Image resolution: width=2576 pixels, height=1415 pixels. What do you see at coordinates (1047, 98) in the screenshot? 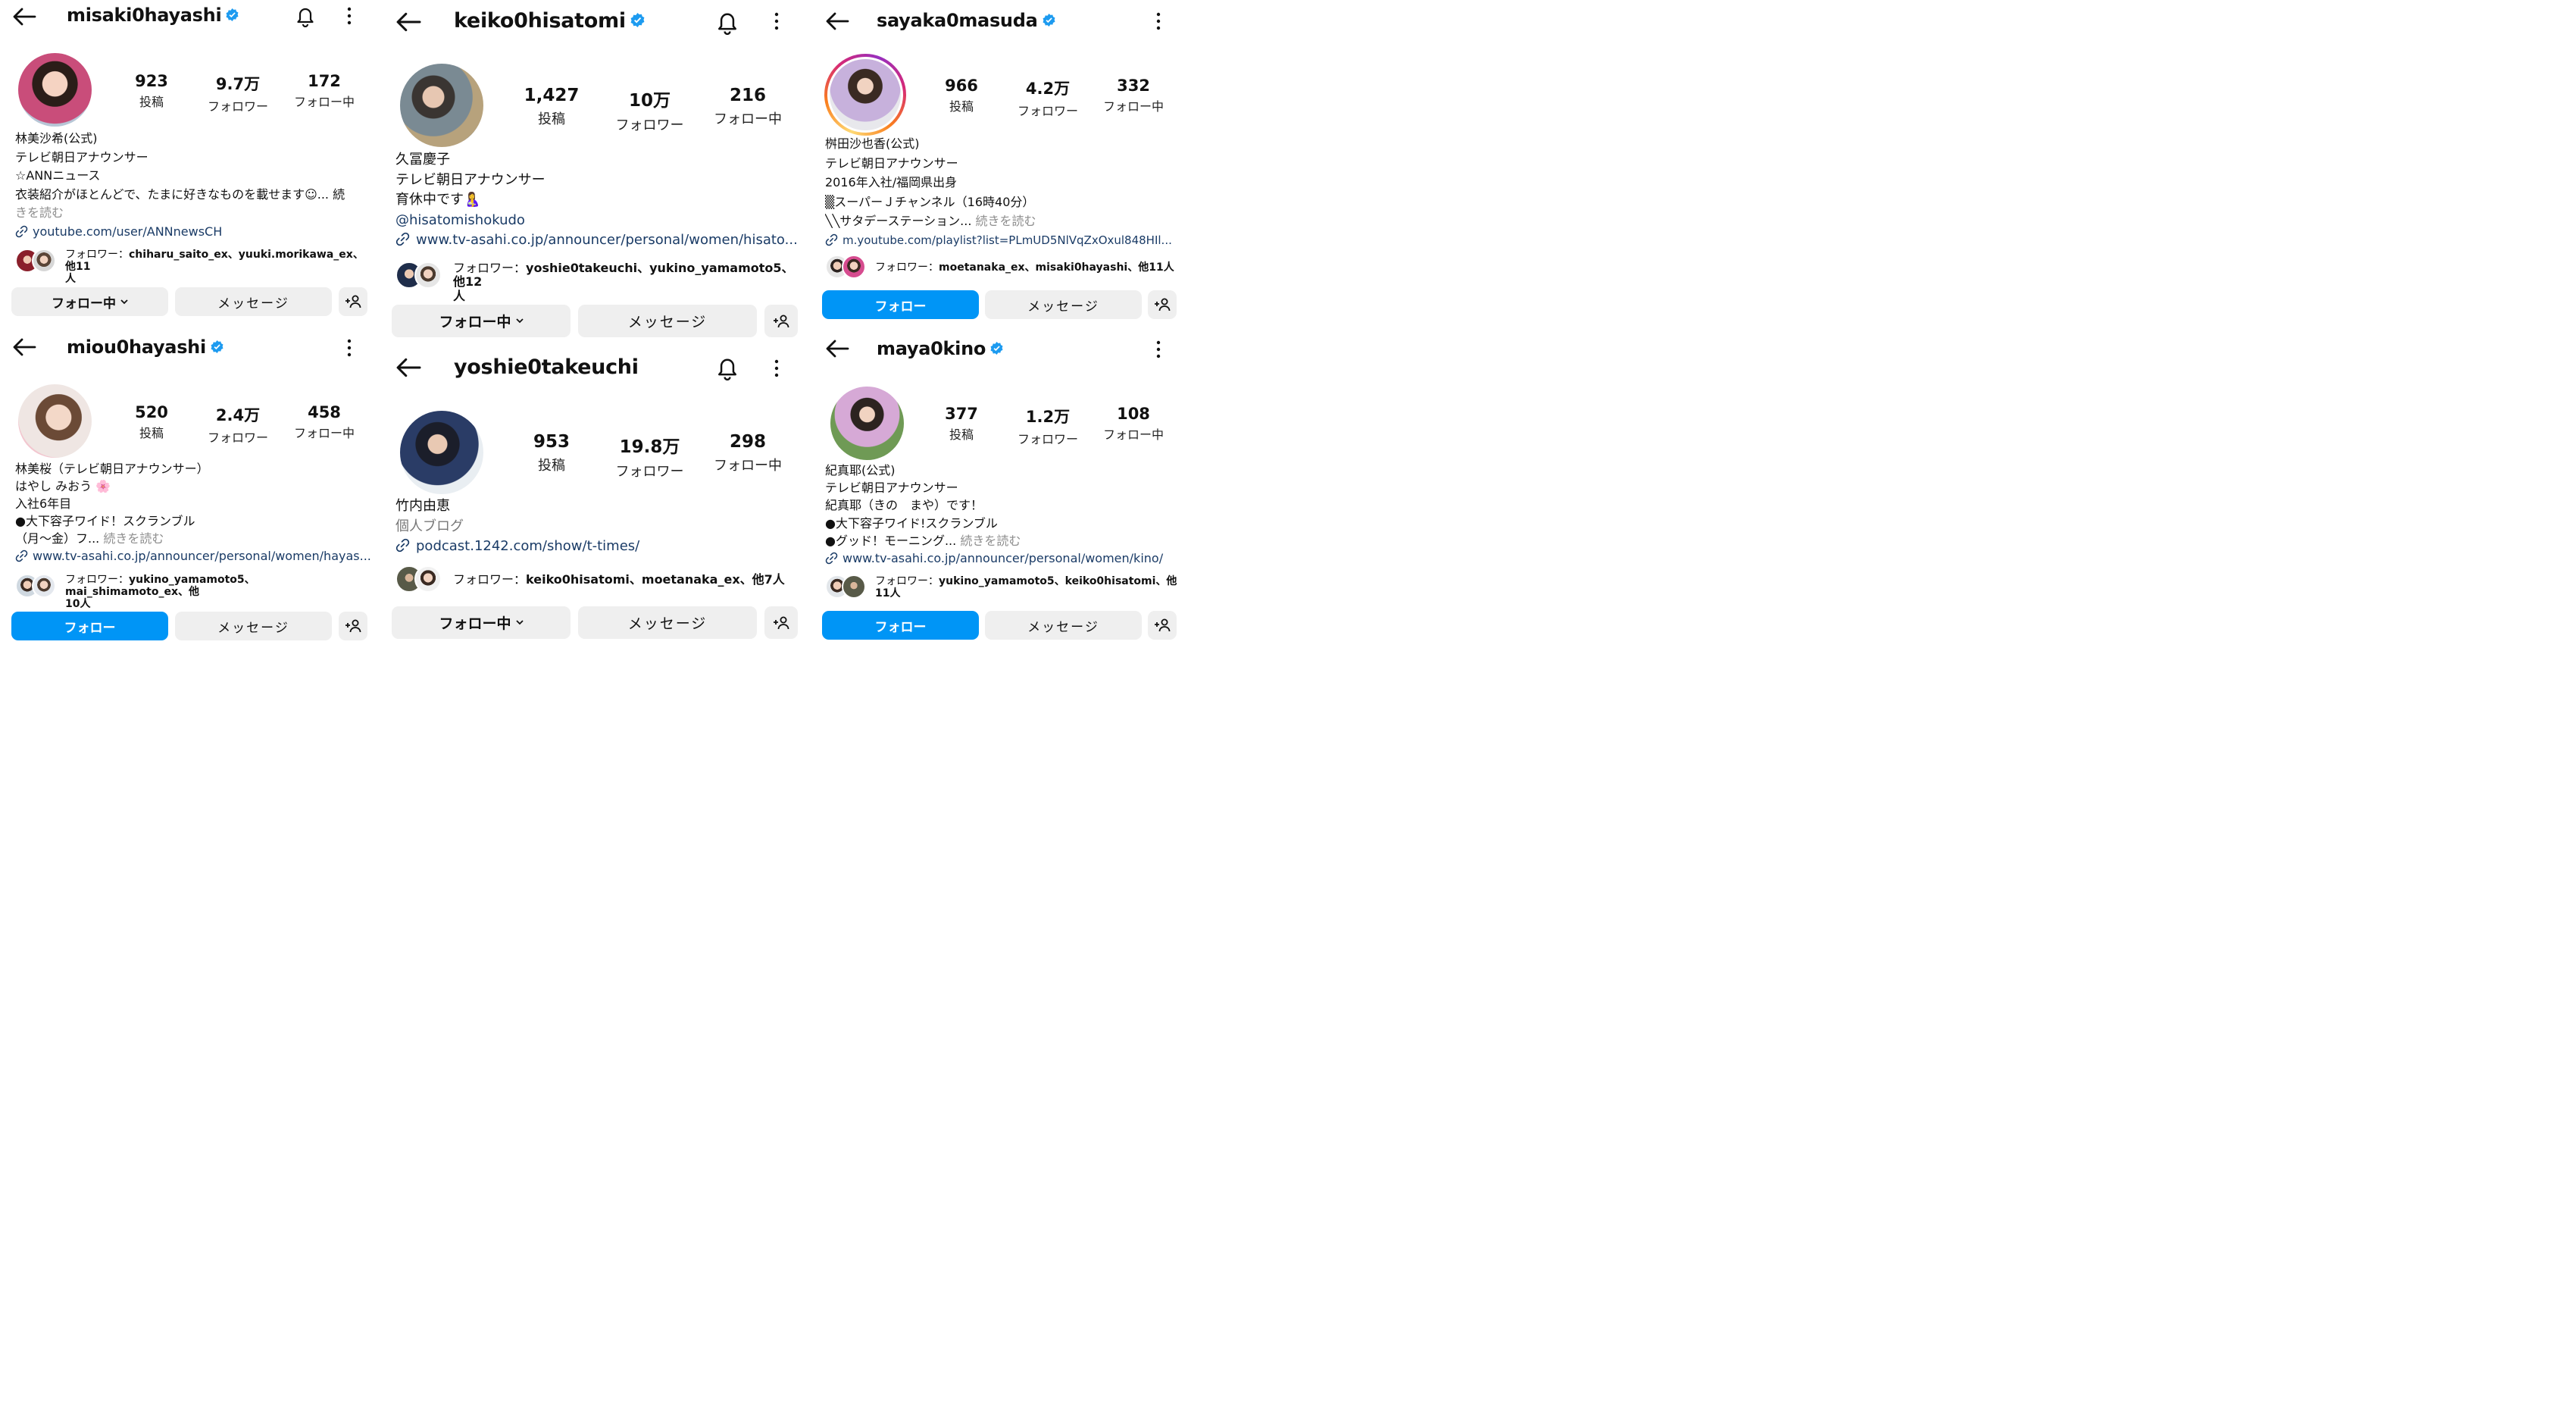
I see `followers-count: 4.2万 フォロワー` at bounding box center [1047, 98].